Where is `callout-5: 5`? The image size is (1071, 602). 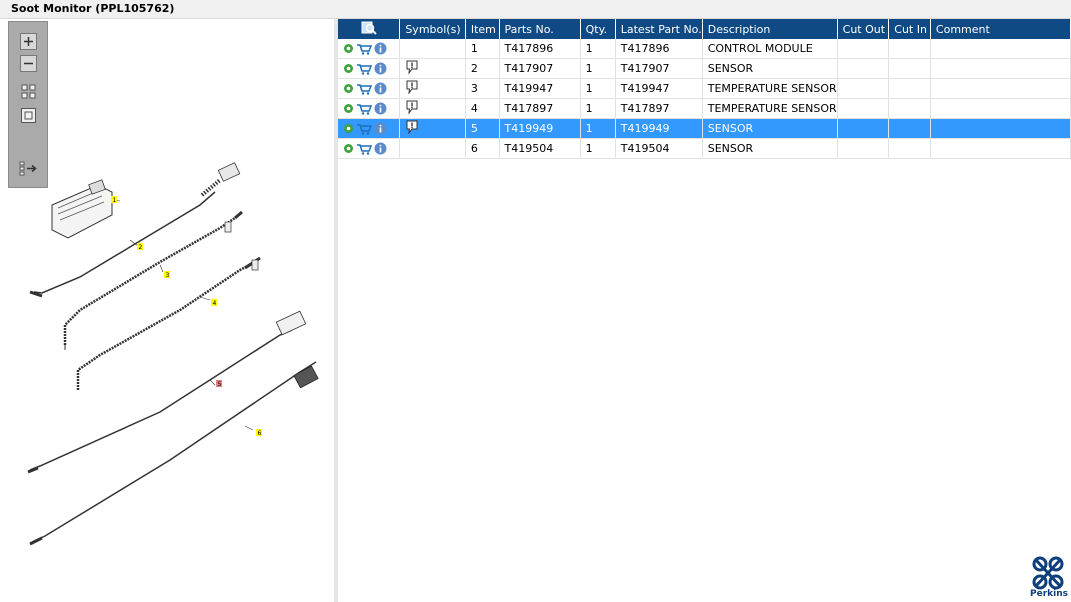
callout-5: 5 is located at coordinates (219, 384).